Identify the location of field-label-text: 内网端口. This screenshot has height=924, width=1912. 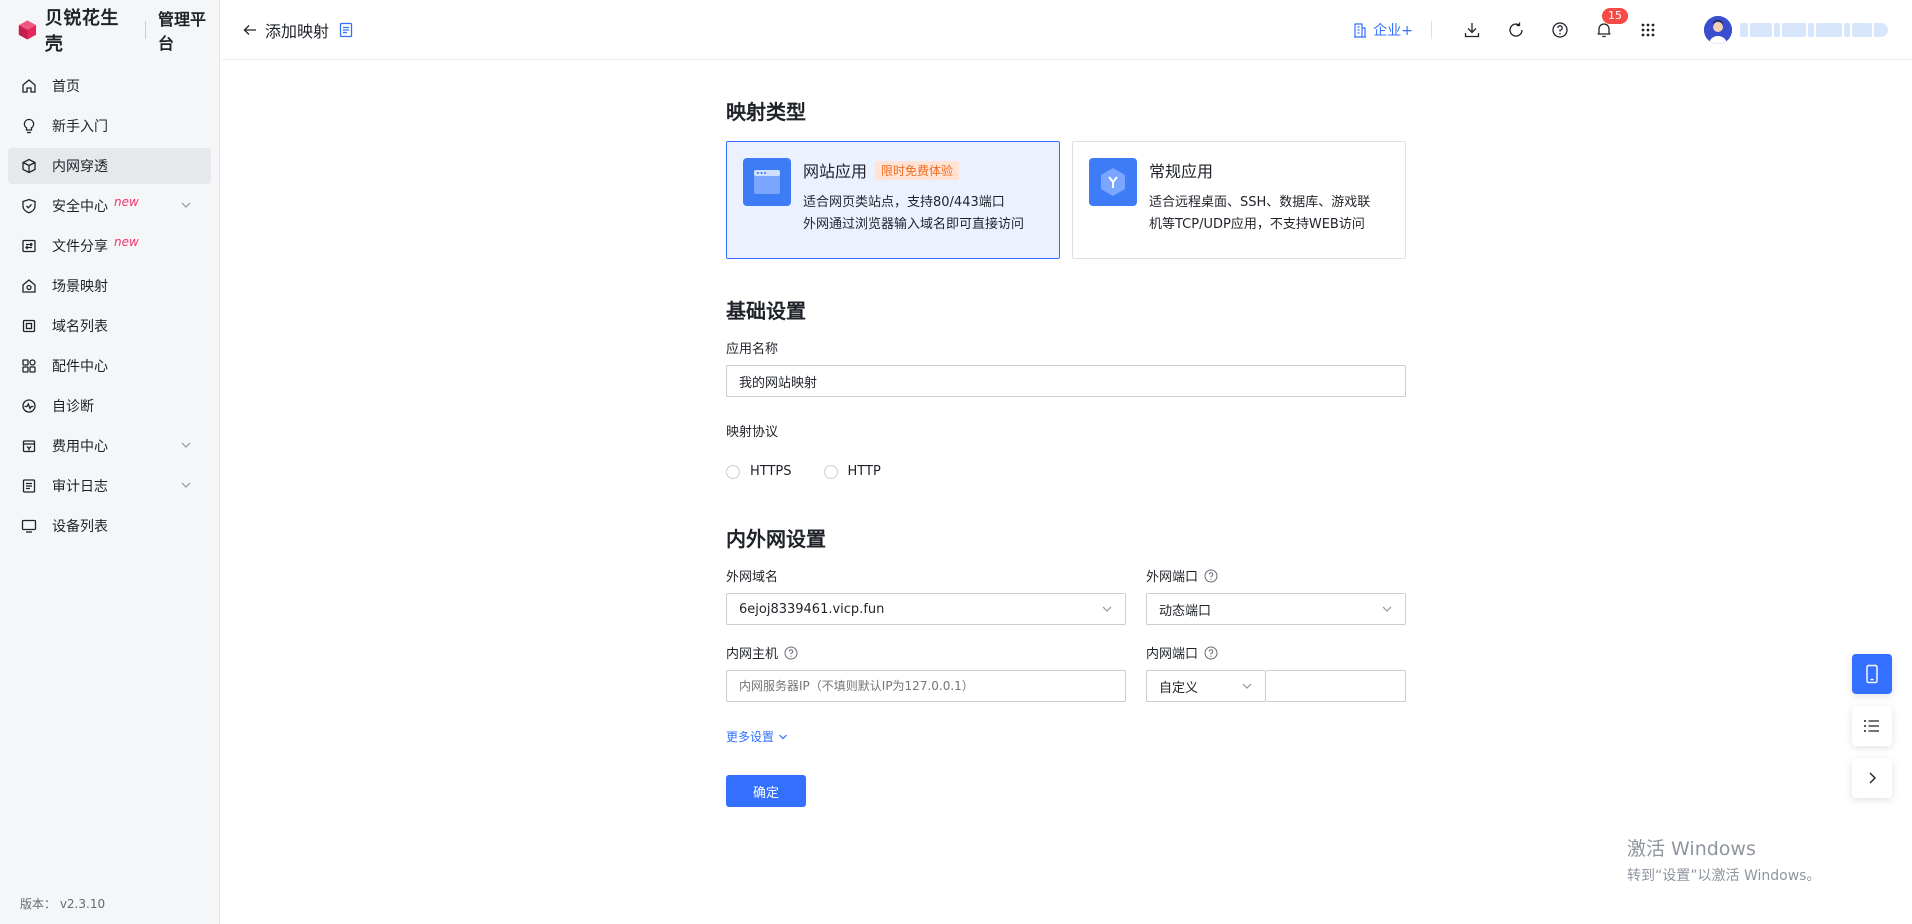
(1172, 654).